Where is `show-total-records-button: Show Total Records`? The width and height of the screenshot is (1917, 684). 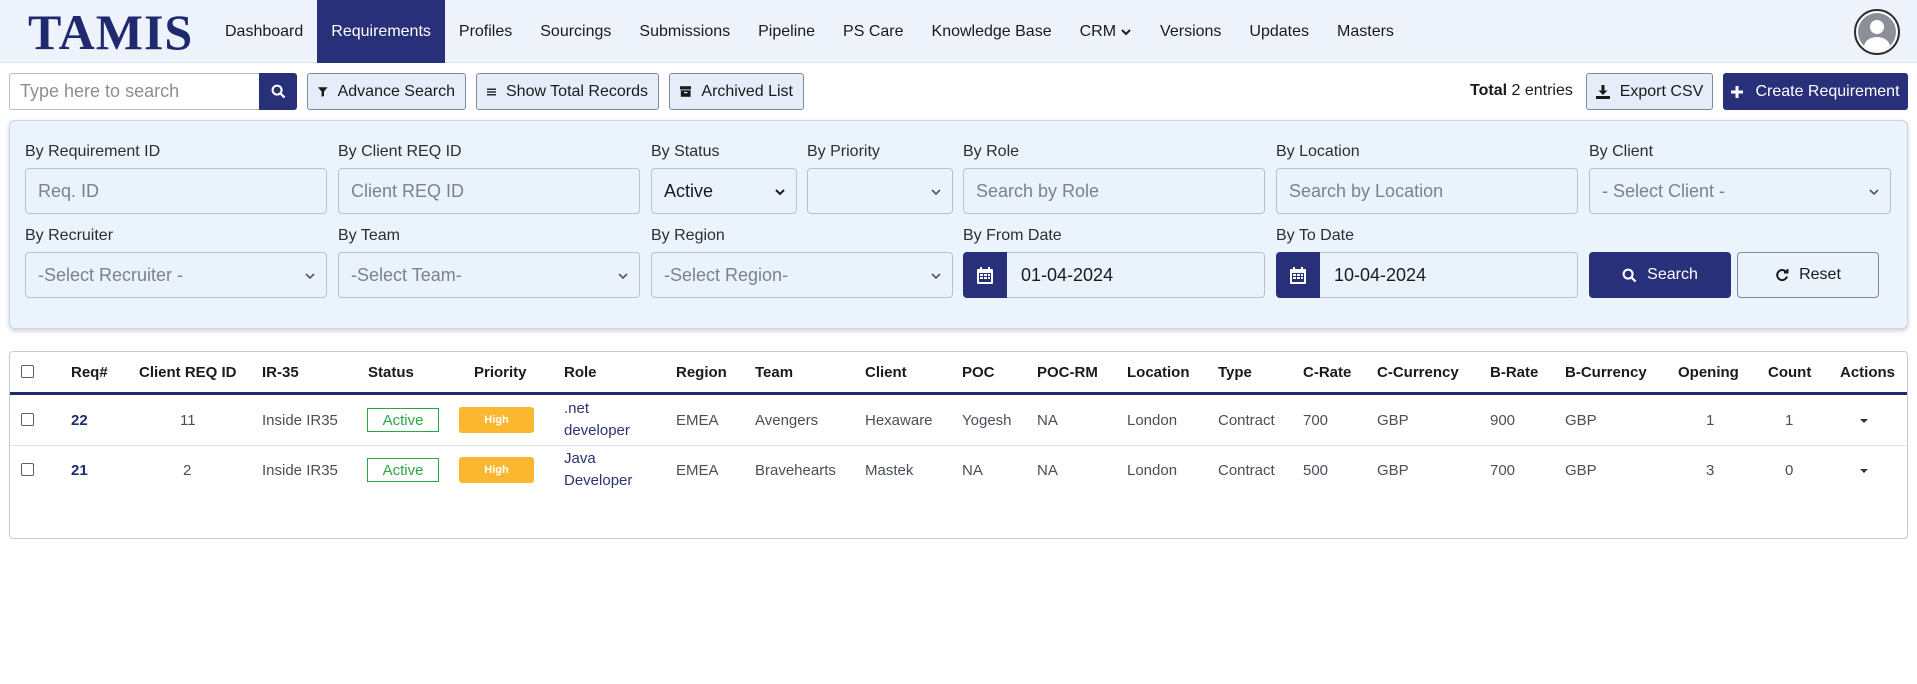 show-total-records-button: Show Total Records is located at coordinates (567, 91).